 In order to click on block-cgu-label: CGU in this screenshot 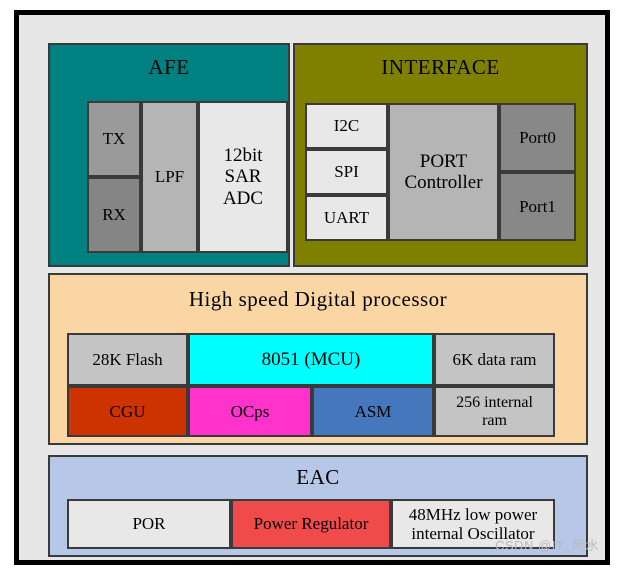, I will do `click(127, 411)`.